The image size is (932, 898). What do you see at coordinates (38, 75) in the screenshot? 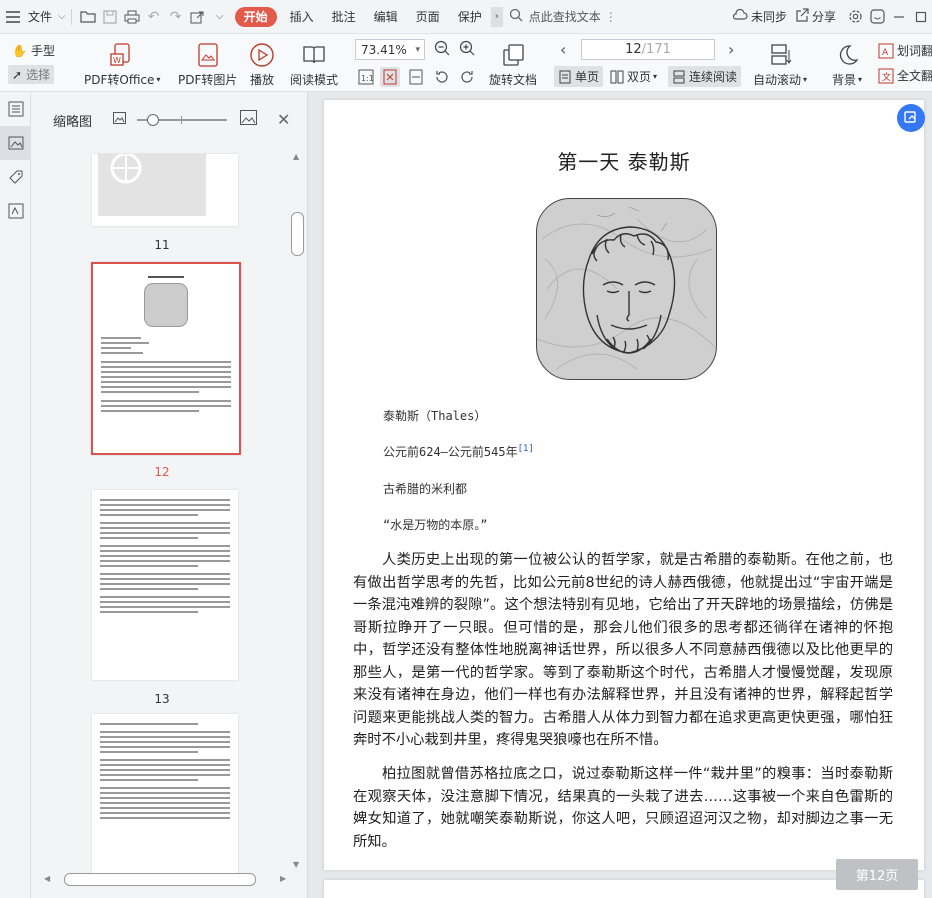
I see `select-tool-label: 选择` at bounding box center [38, 75].